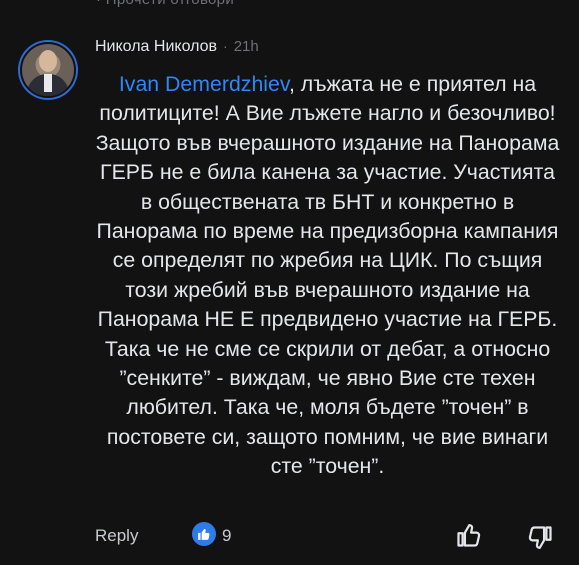  Describe the element at coordinates (469, 535) in the screenshot. I see `thumbs-up-outline-icon` at that location.